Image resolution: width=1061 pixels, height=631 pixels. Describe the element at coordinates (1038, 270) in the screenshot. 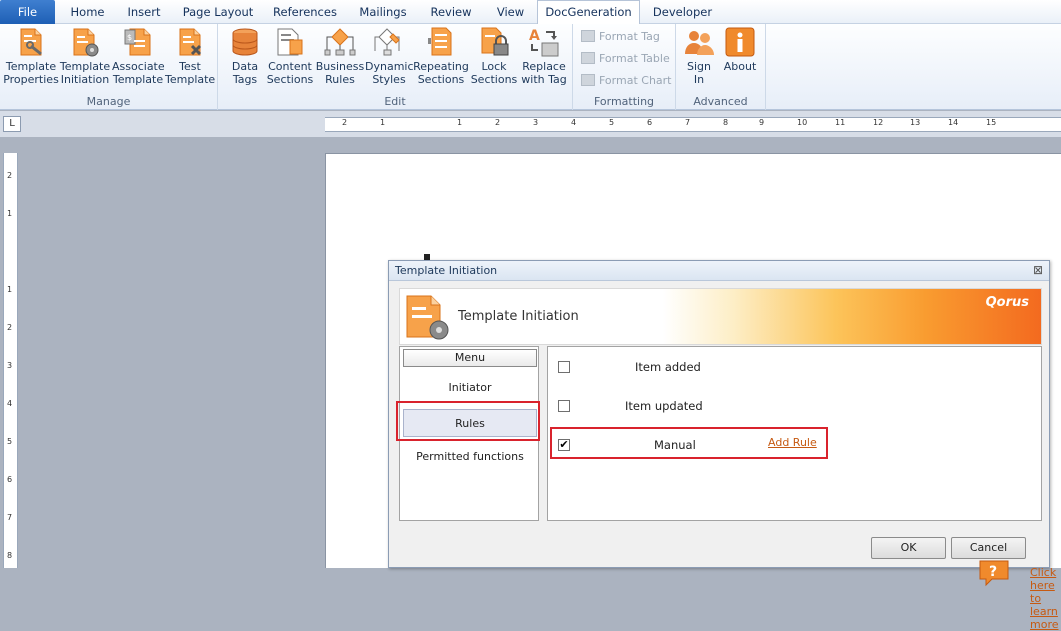

I see `close-icon: ⊠` at that location.